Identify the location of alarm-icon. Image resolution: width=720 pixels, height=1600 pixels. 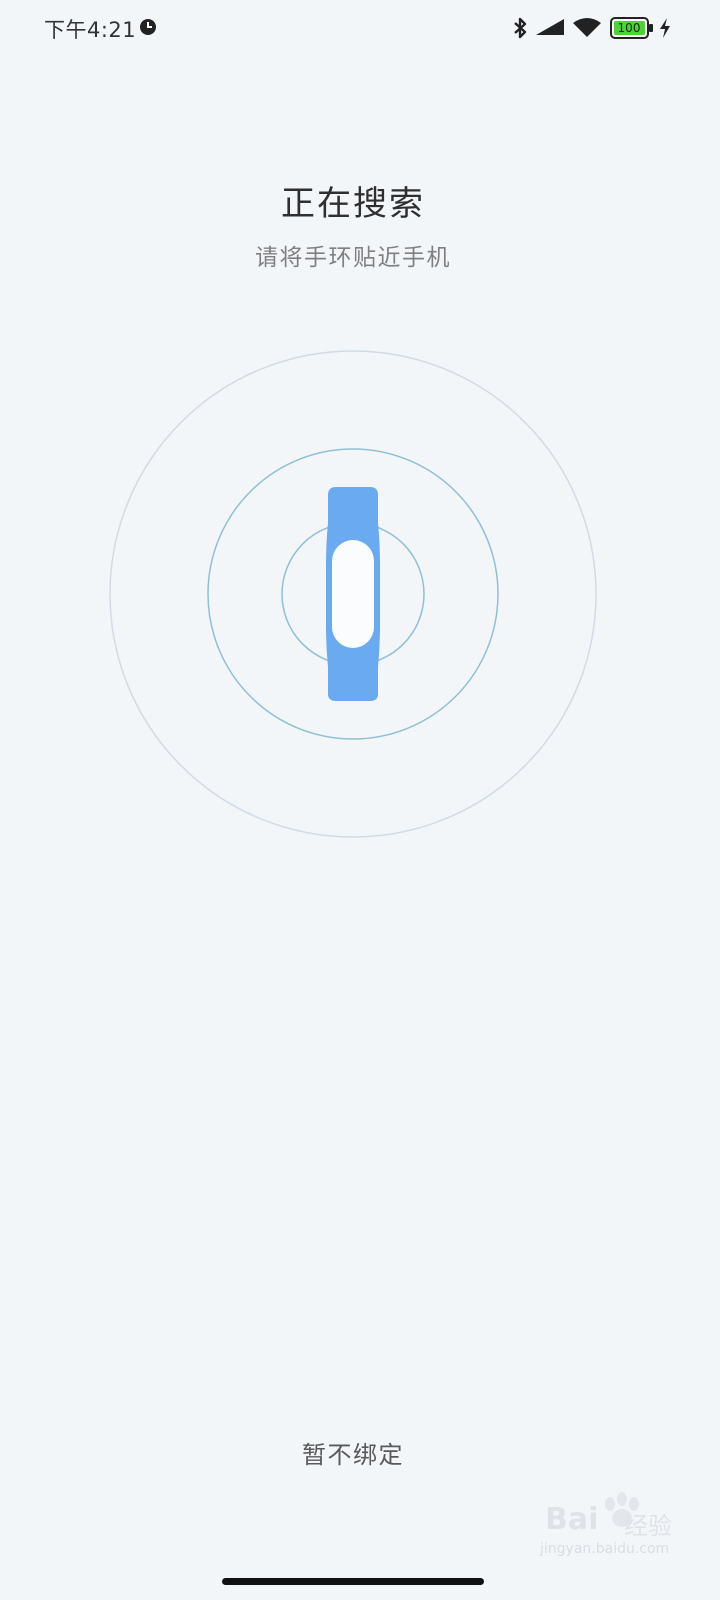
(148, 27).